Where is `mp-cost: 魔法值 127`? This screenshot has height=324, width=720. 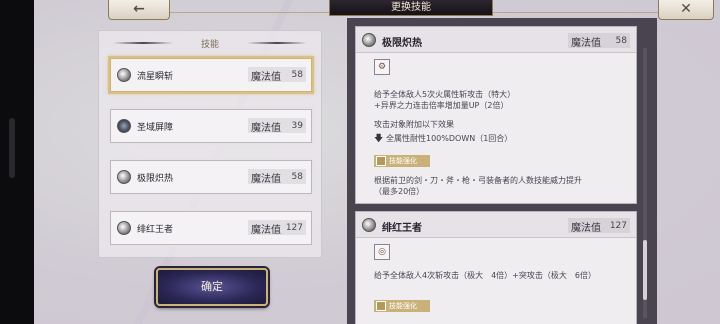
mp-cost: 魔法值 127 is located at coordinates (277, 228).